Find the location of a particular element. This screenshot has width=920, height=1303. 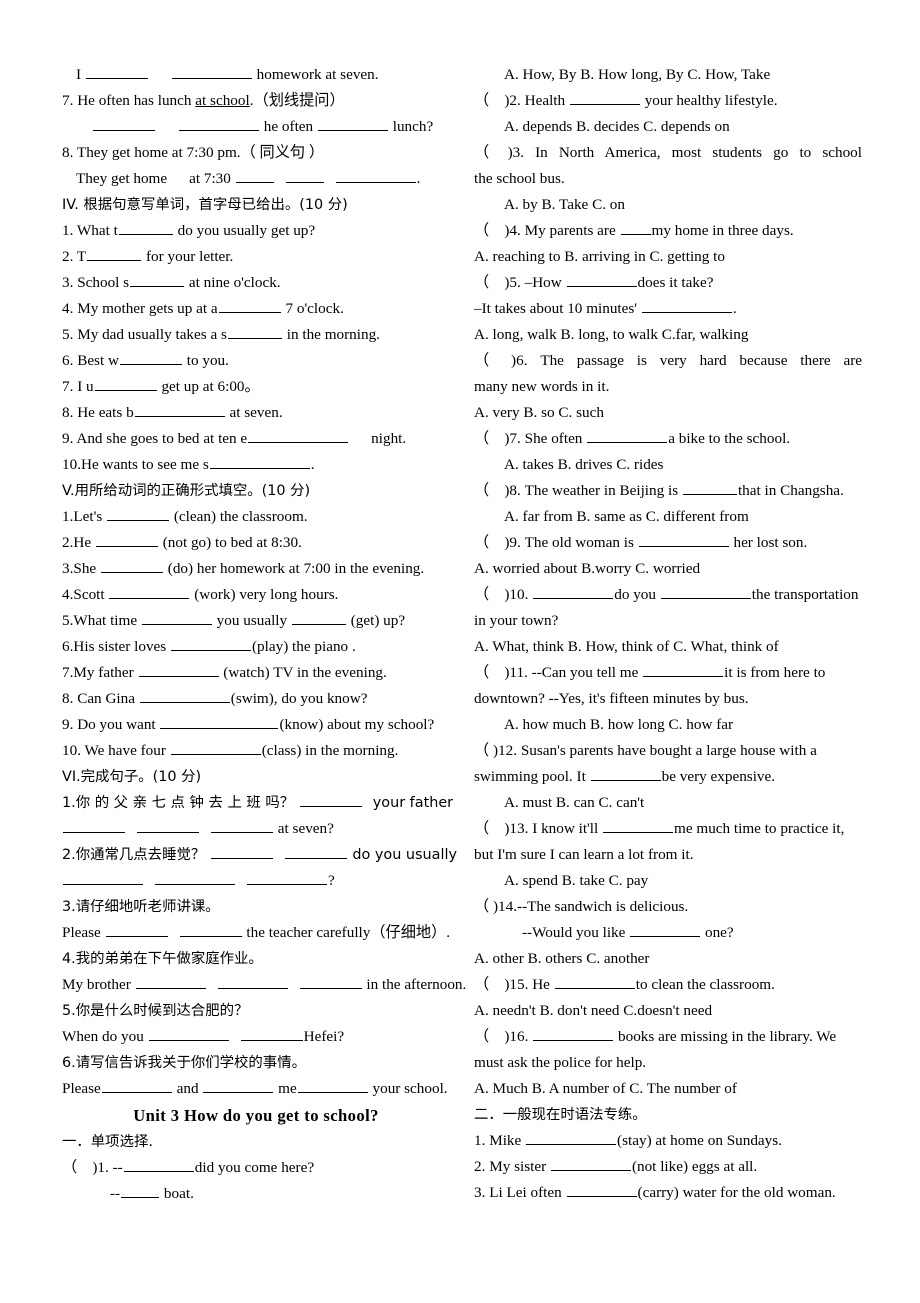

answer-bracket: （ )2. Health is located at coordinates (519, 100).